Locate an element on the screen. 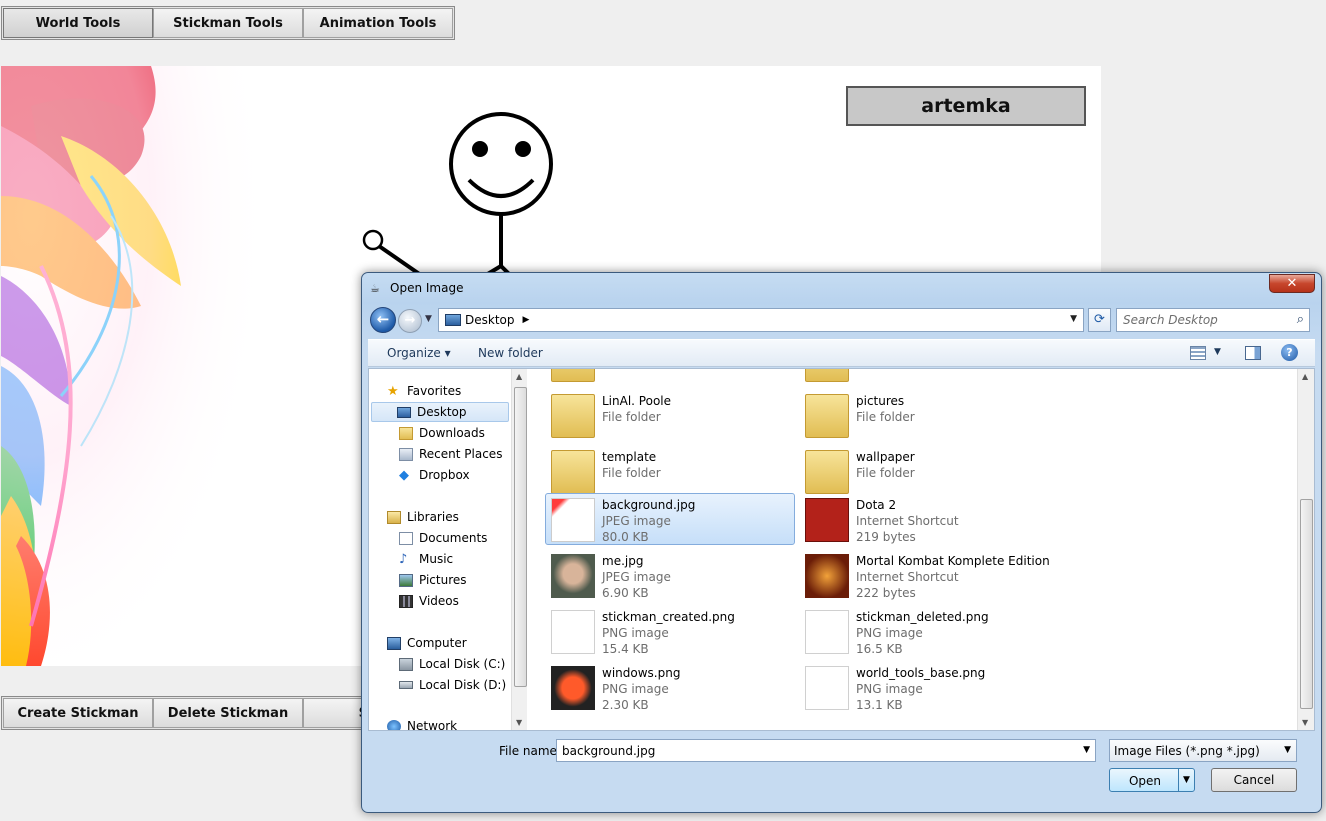  filter-dropdown-icon: ▼ is located at coordinates (1287, 750).